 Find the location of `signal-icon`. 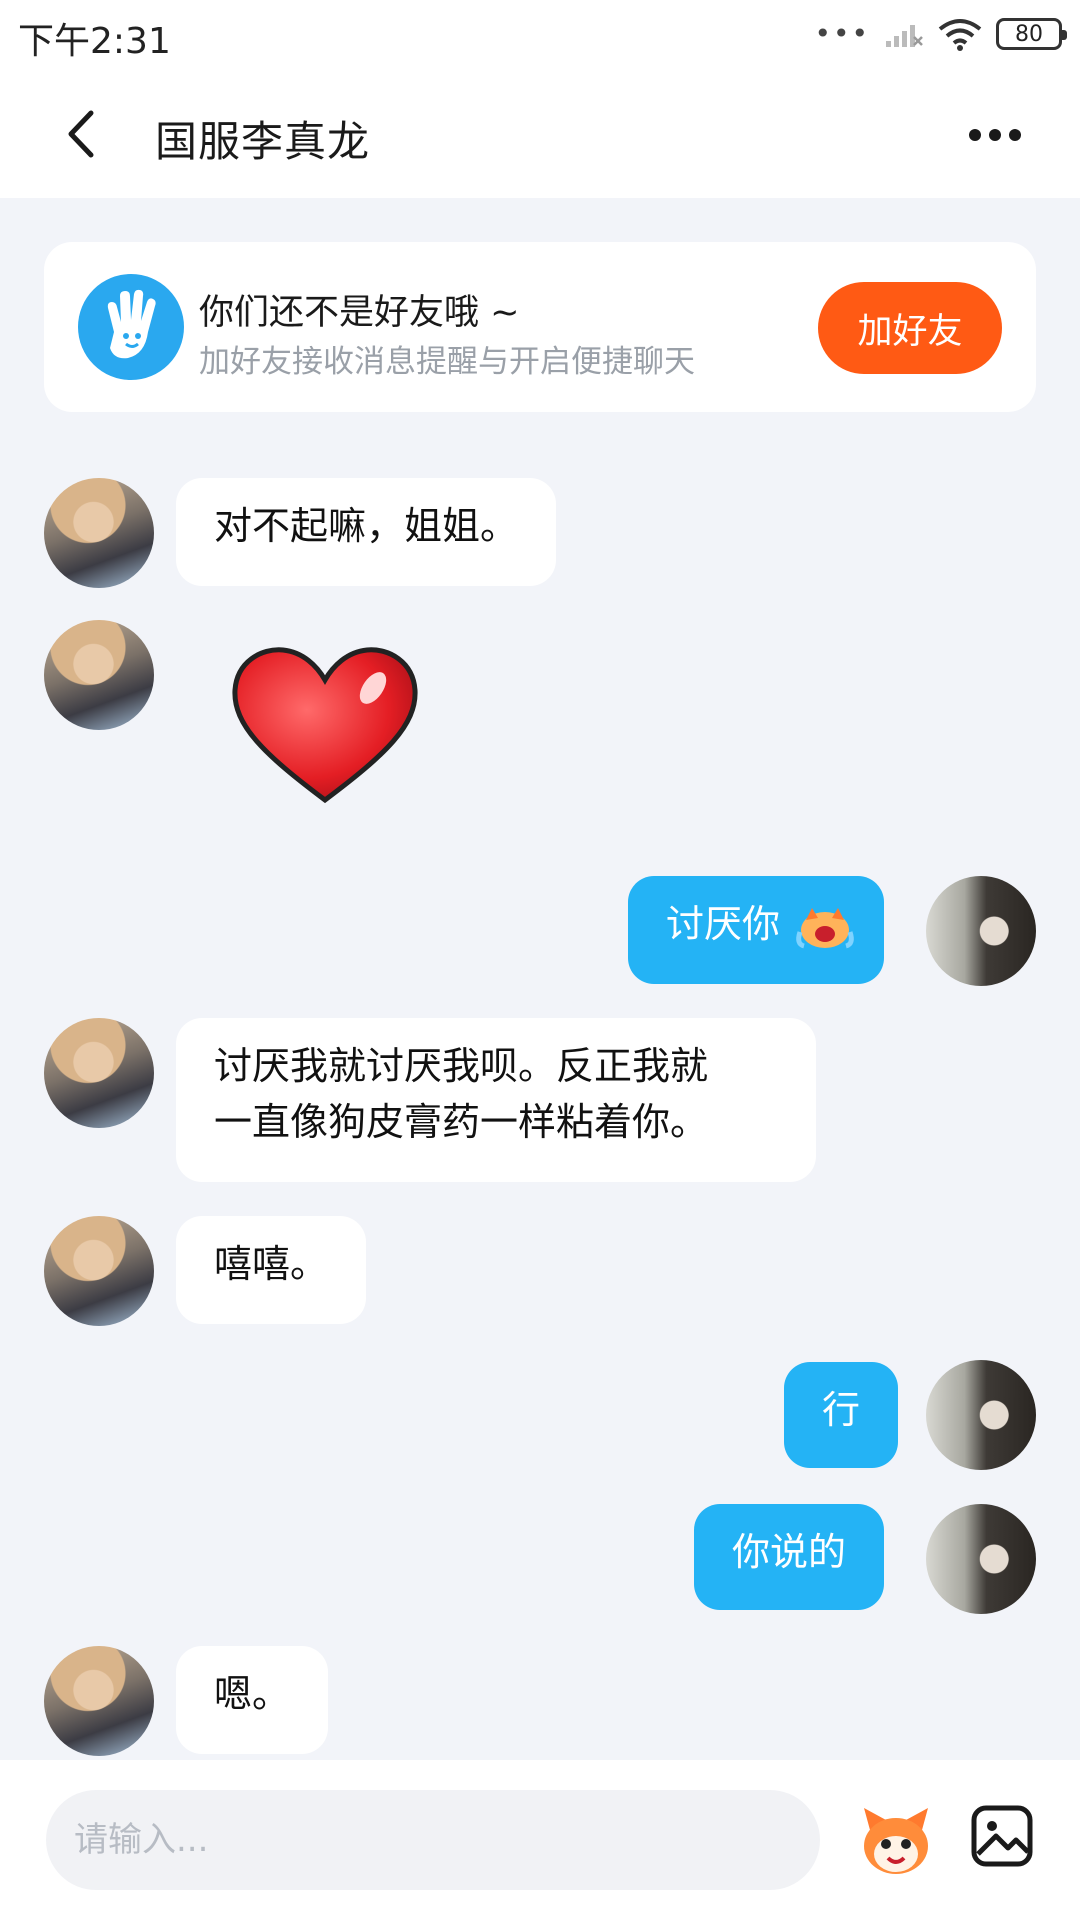

signal-icon is located at coordinates (904, 36).